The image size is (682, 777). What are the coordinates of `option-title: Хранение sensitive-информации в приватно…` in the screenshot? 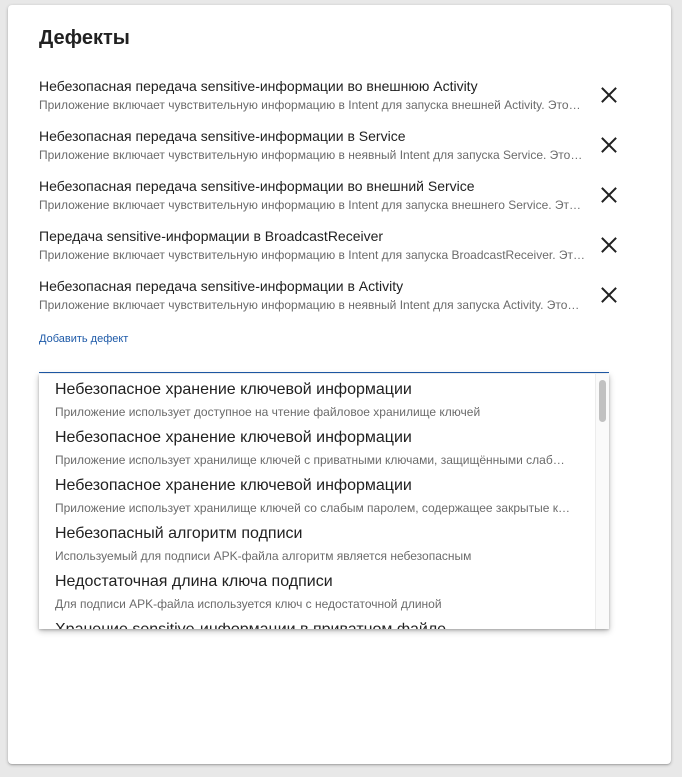 It's located at (315, 625).